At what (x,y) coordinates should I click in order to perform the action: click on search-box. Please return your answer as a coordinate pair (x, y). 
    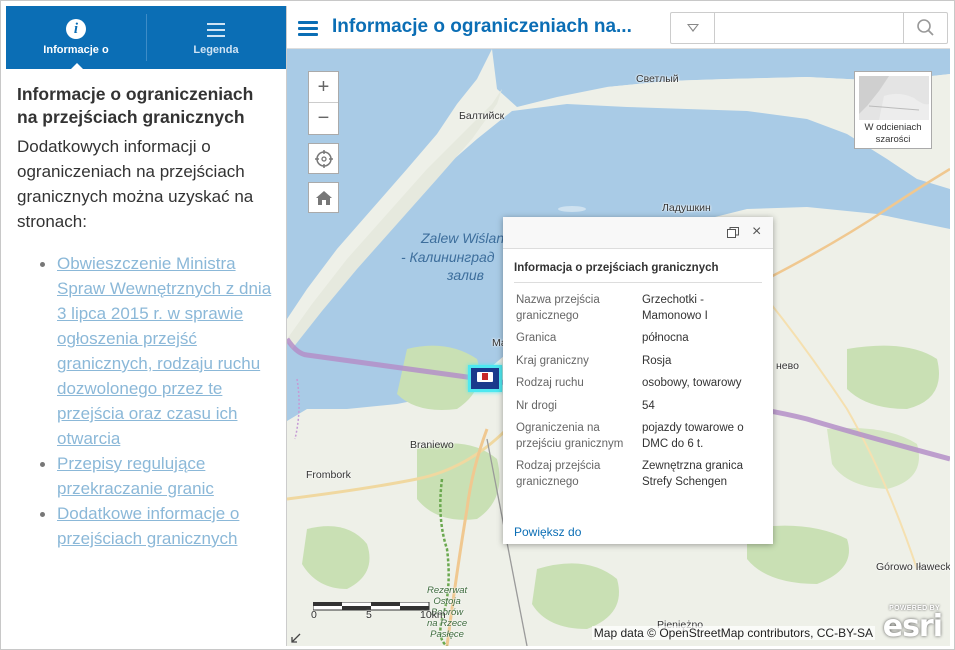
    Looking at the image, I should click on (809, 28).